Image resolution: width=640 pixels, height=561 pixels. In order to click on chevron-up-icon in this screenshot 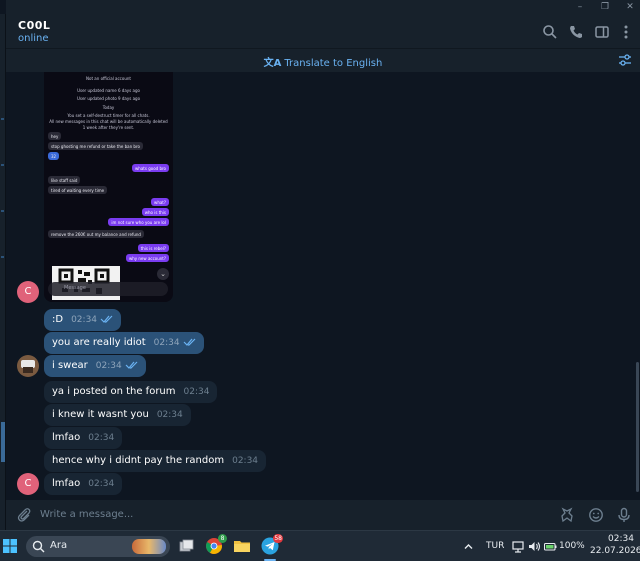, I will do `click(468, 546)`.